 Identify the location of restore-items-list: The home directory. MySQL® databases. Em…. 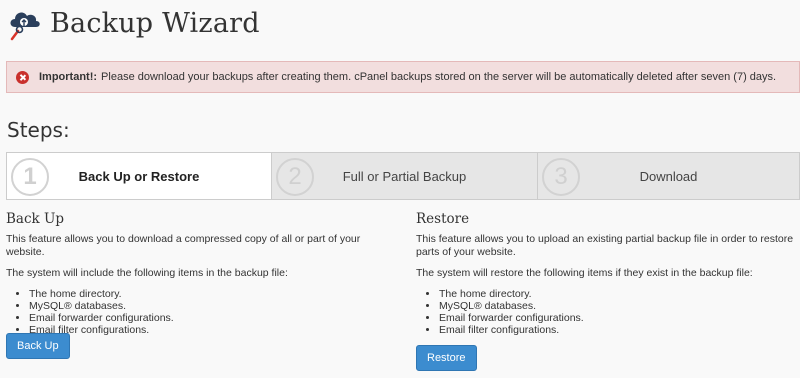
(608, 312).